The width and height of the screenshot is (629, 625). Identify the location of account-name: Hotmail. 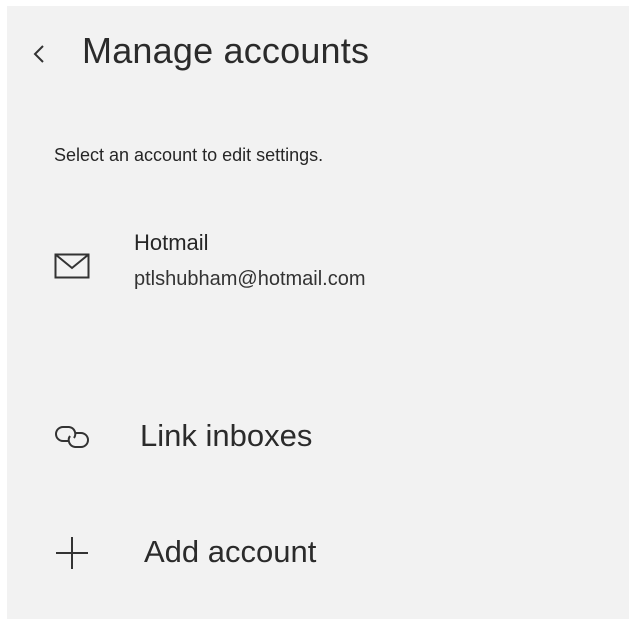
(171, 242).